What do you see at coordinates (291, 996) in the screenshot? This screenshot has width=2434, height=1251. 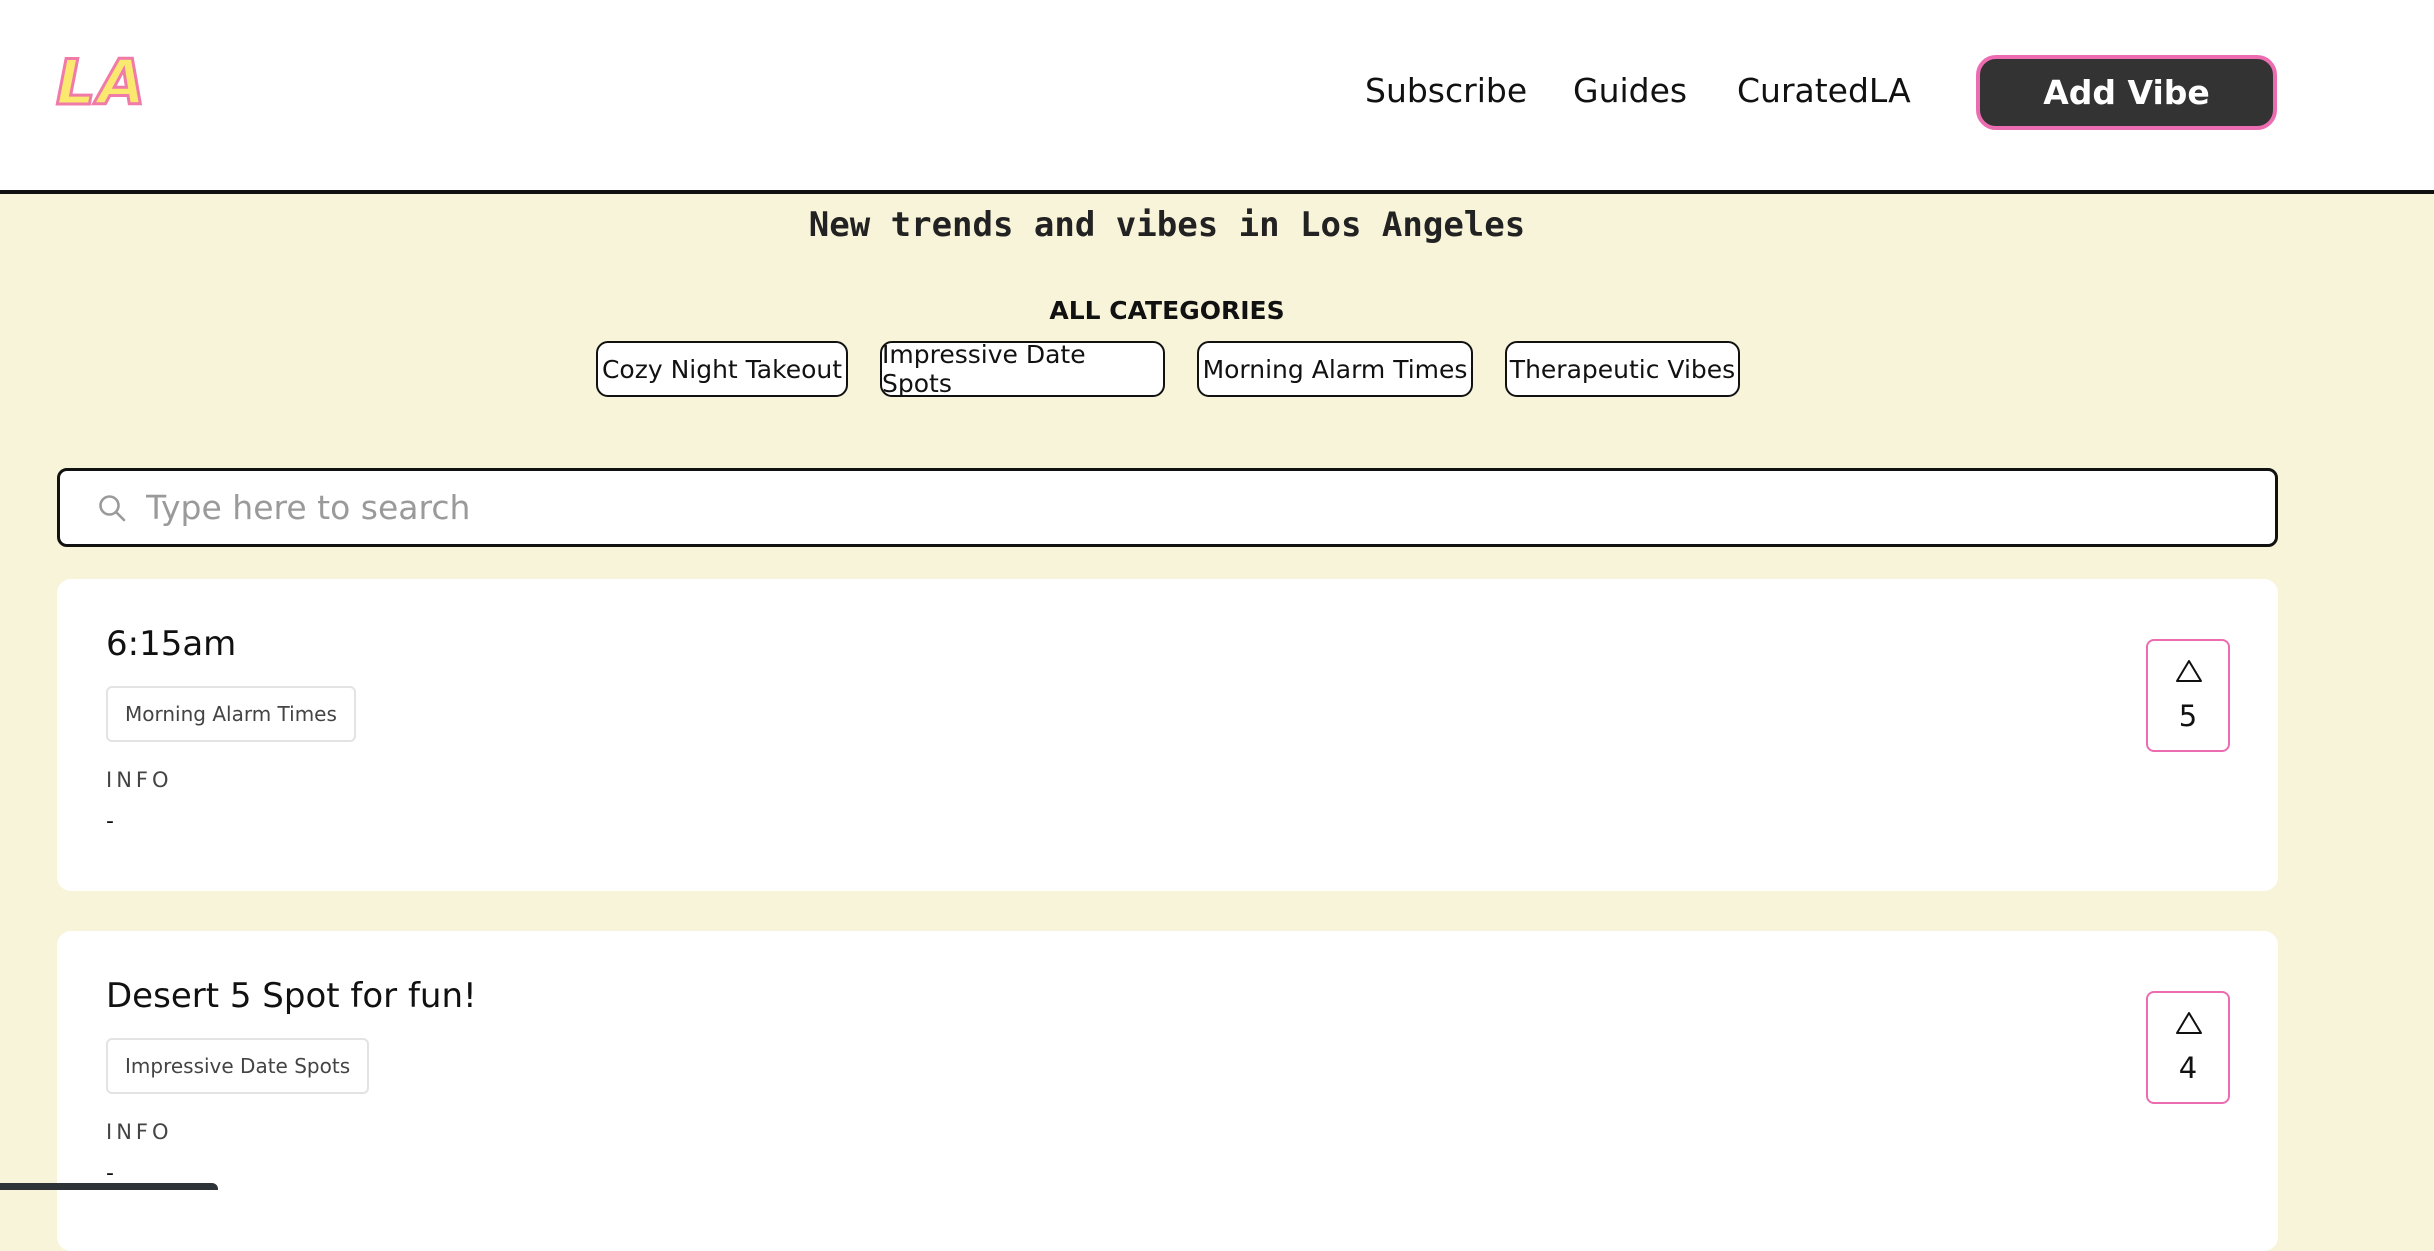 I see `vibe-title: Desert 5 Spot for fun!` at bounding box center [291, 996].